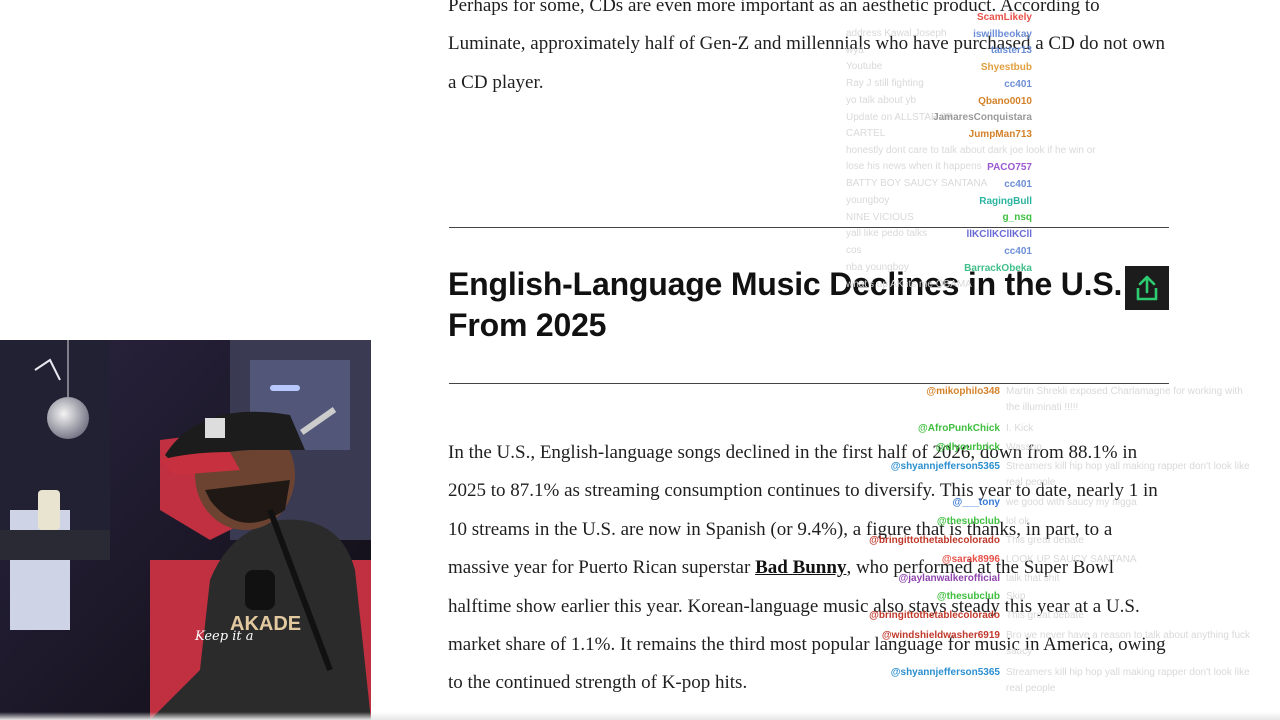  Describe the element at coordinates (963, 391) in the screenshot. I see `chat-username: @mikophilo348` at that location.